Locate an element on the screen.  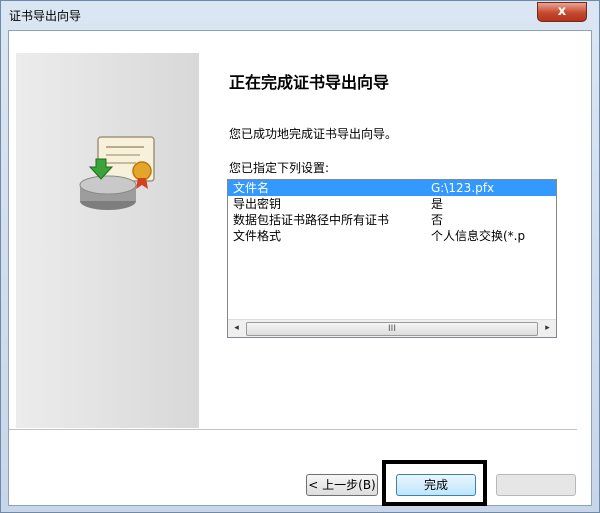
close-button: x is located at coordinates (562, 12).